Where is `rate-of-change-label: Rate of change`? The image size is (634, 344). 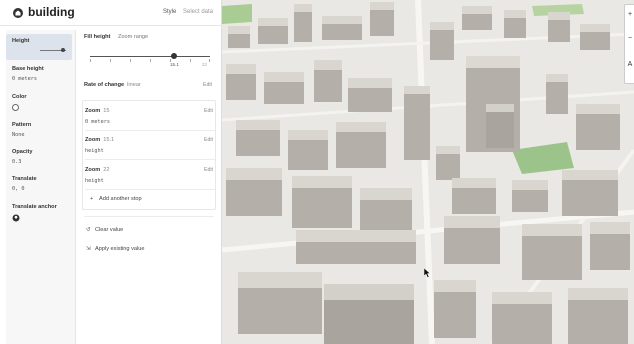 rate-of-change-label: Rate of change is located at coordinates (104, 85).